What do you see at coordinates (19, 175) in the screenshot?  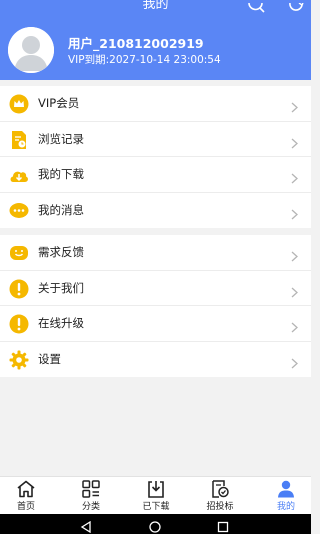 I see `download-icon` at bounding box center [19, 175].